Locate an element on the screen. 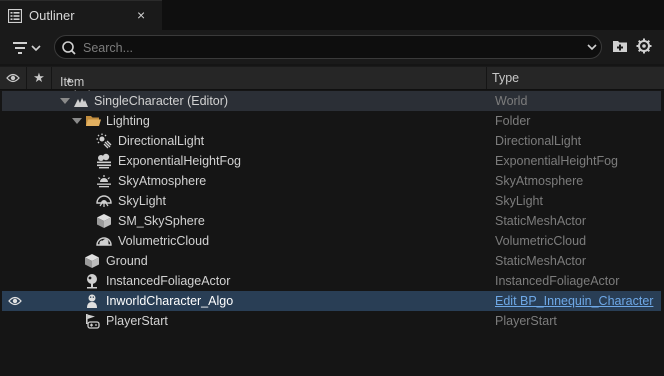  search-box is located at coordinates (328, 47).